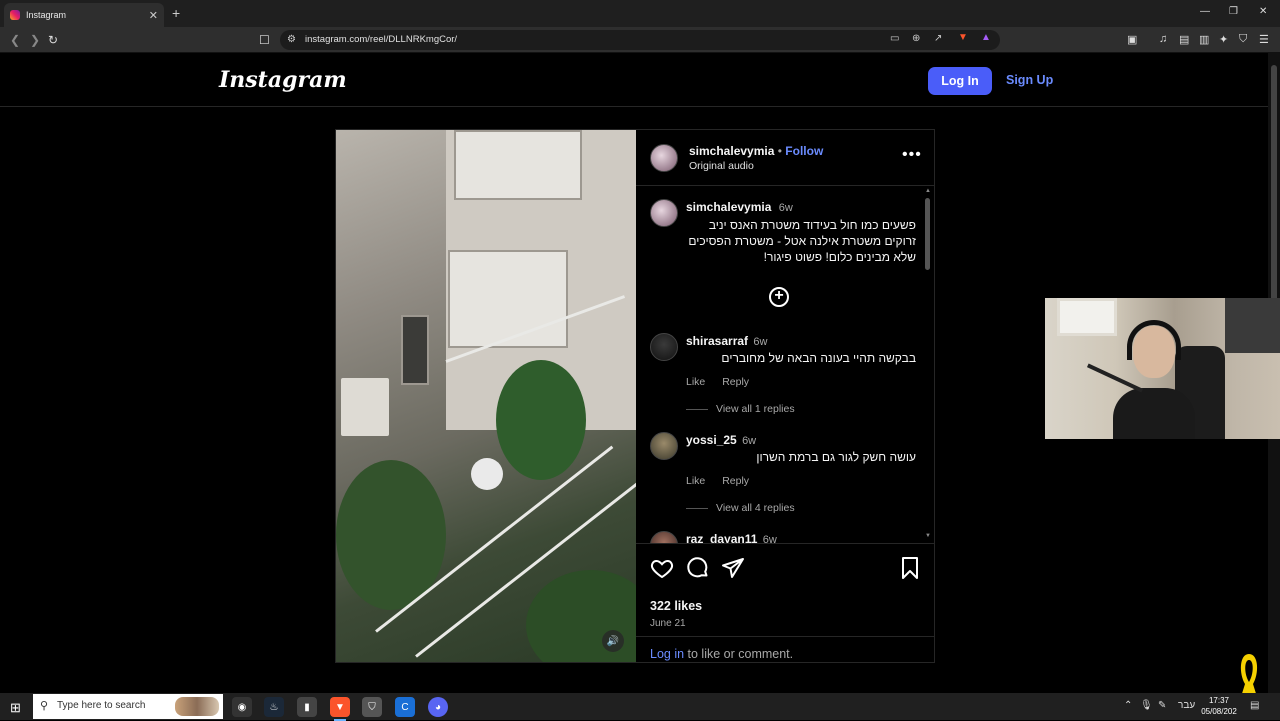  Describe the element at coordinates (740, 508) in the screenshot. I see `view-replies-button: View all 4 replies` at that location.